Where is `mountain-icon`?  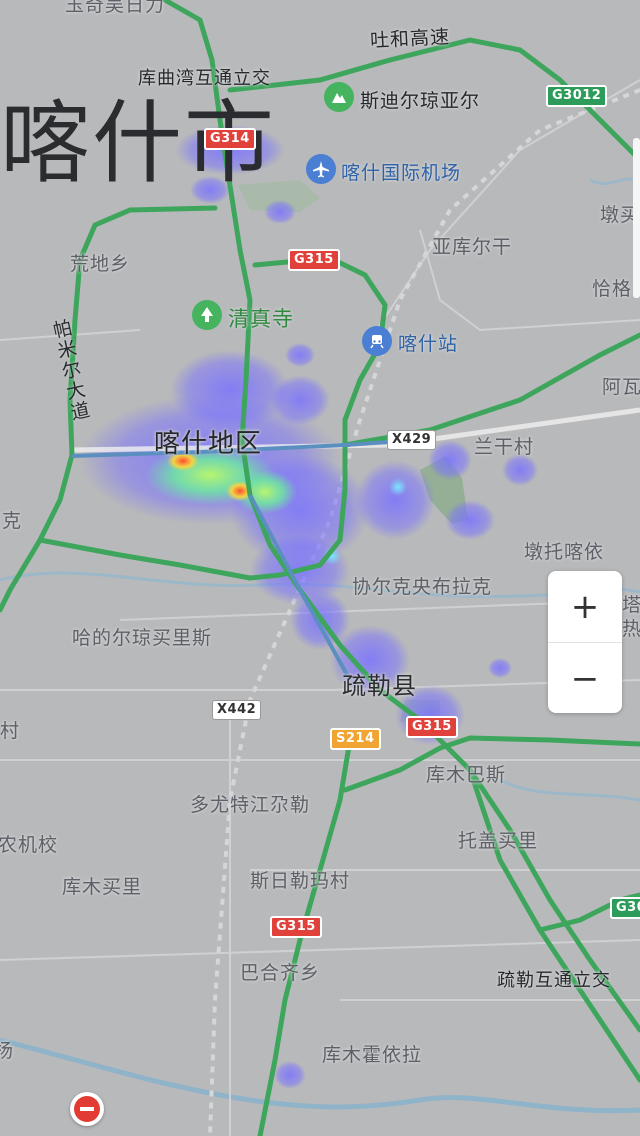 mountain-icon is located at coordinates (339, 97).